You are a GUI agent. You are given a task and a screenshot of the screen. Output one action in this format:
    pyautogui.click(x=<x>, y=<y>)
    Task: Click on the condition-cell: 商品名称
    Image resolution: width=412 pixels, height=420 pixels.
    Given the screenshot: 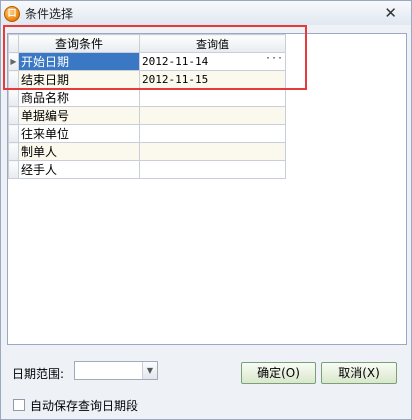 What is the action you would take?
    pyautogui.click(x=79, y=97)
    